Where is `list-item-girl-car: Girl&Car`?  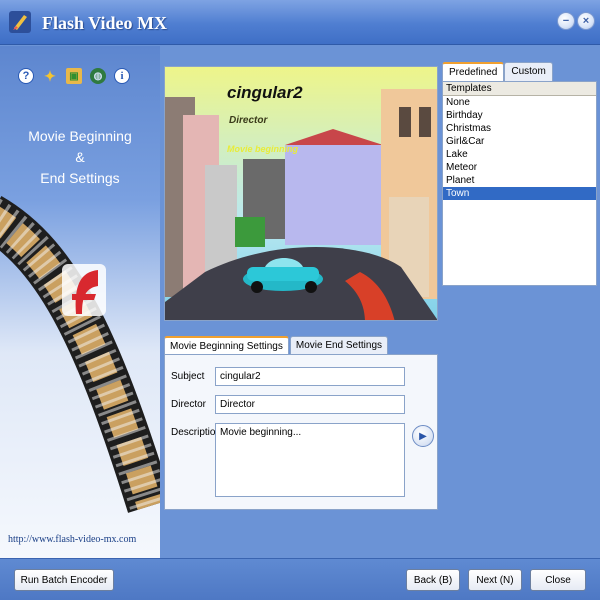
list-item-girl-car: Girl&Car is located at coordinates (519, 141).